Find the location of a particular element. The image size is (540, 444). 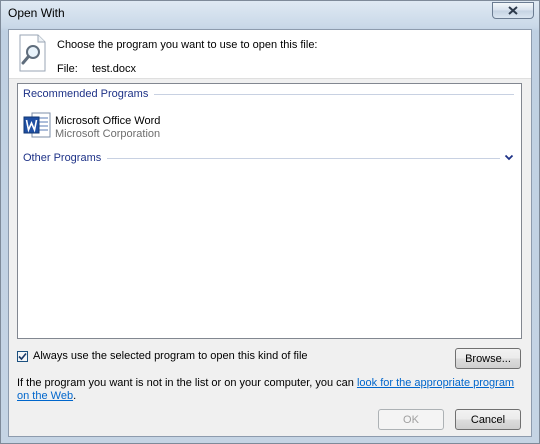

title-bar: Open With is located at coordinates (270, 14).